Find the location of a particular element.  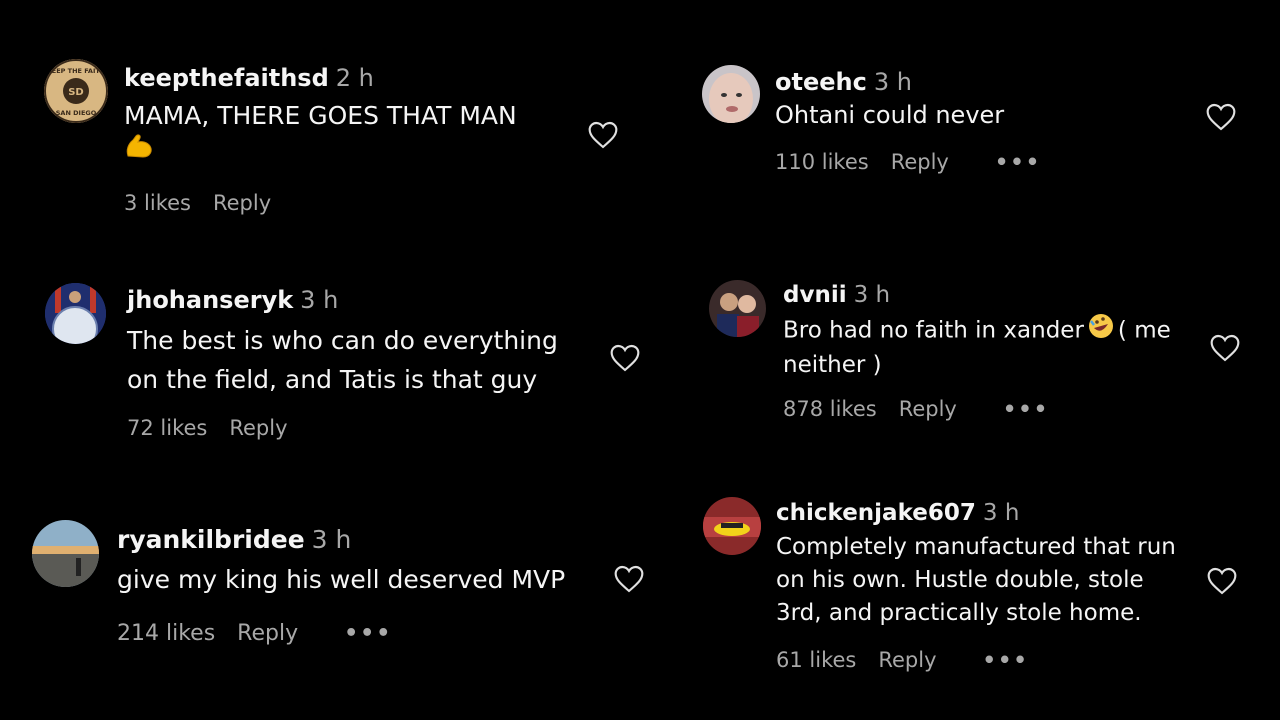

comment-text: Ohtani could never is located at coordinates (890, 115).